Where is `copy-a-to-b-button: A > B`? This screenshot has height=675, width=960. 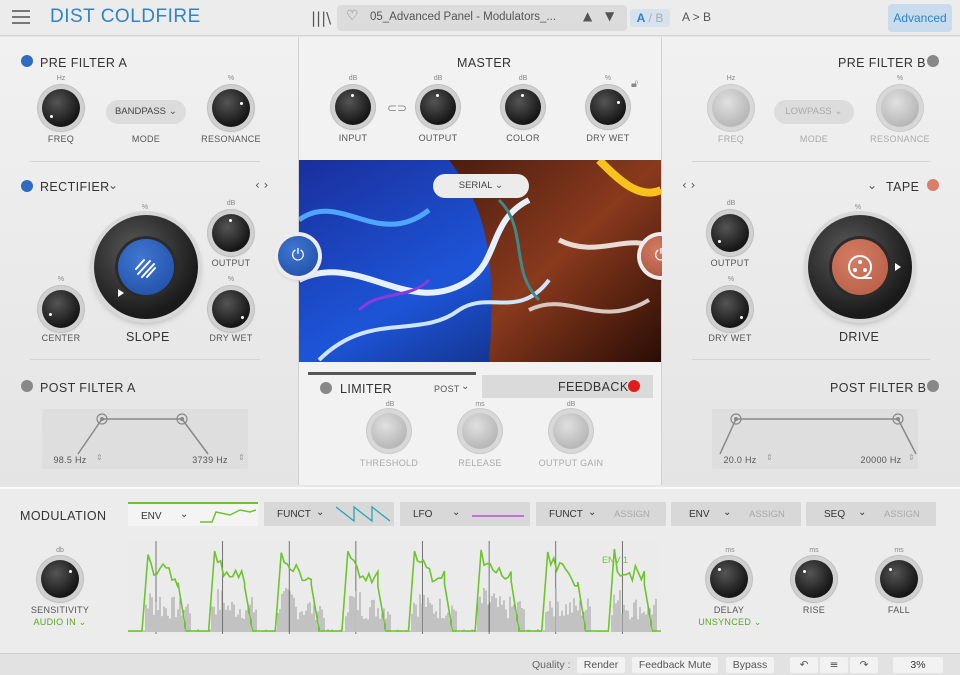 copy-a-to-b-button: A > B is located at coordinates (696, 17).